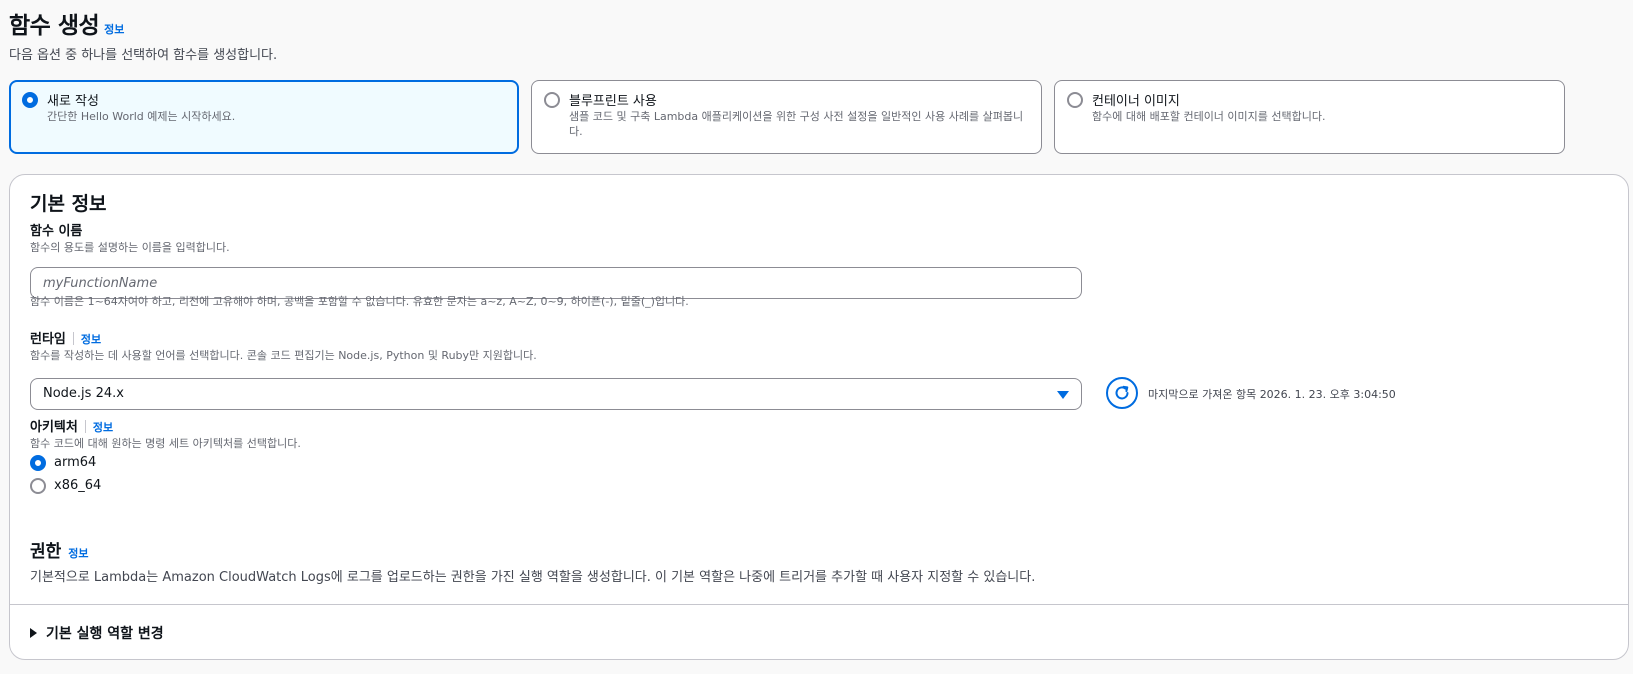 The width and height of the screenshot is (1633, 674). I want to click on page-description: 다음 옵션 중 하나를 선택하여 함수를 생성합니다., so click(143, 55).